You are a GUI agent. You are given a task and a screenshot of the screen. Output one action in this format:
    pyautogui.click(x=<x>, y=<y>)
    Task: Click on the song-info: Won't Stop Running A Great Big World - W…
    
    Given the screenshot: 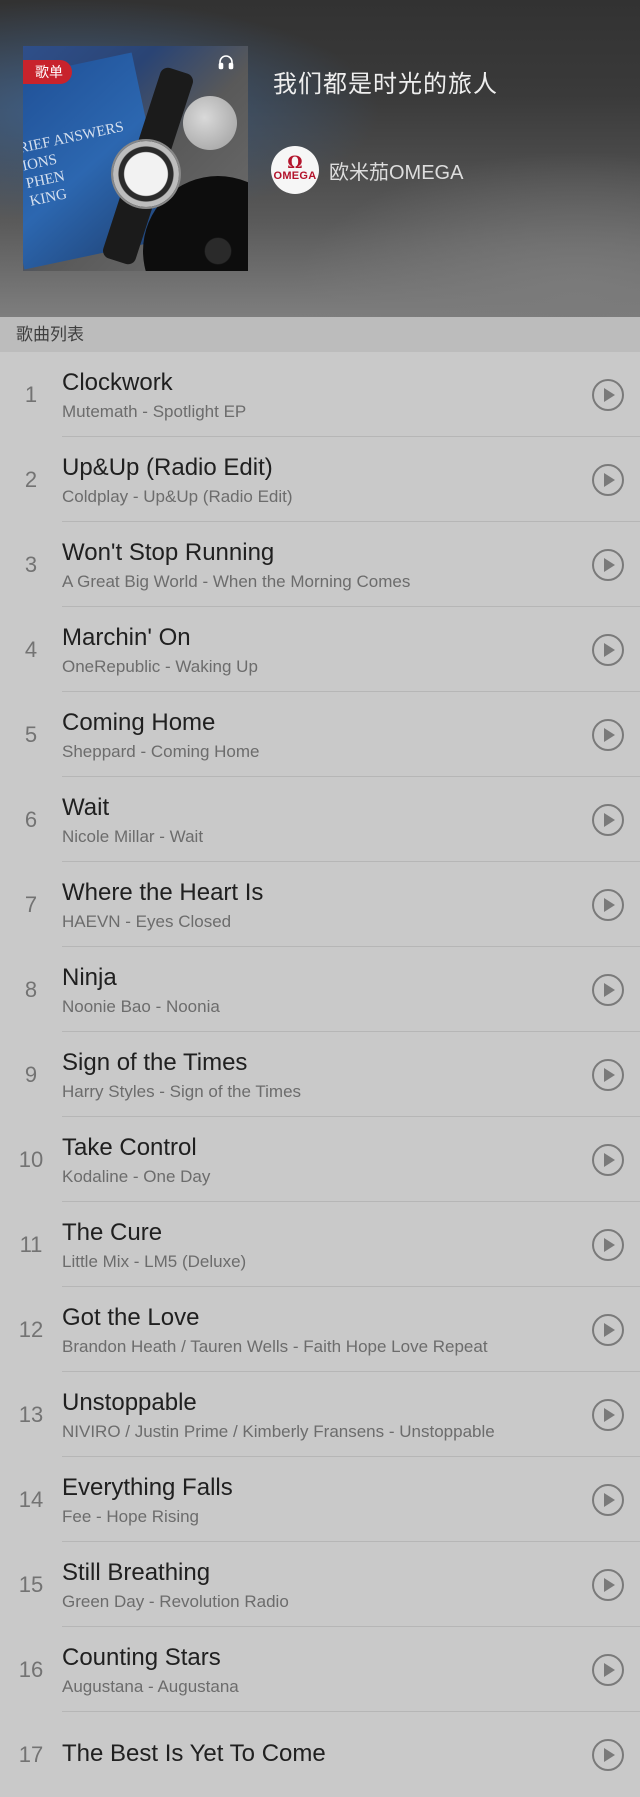 What is the action you would take?
    pyautogui.click(x=327, y=564)
    